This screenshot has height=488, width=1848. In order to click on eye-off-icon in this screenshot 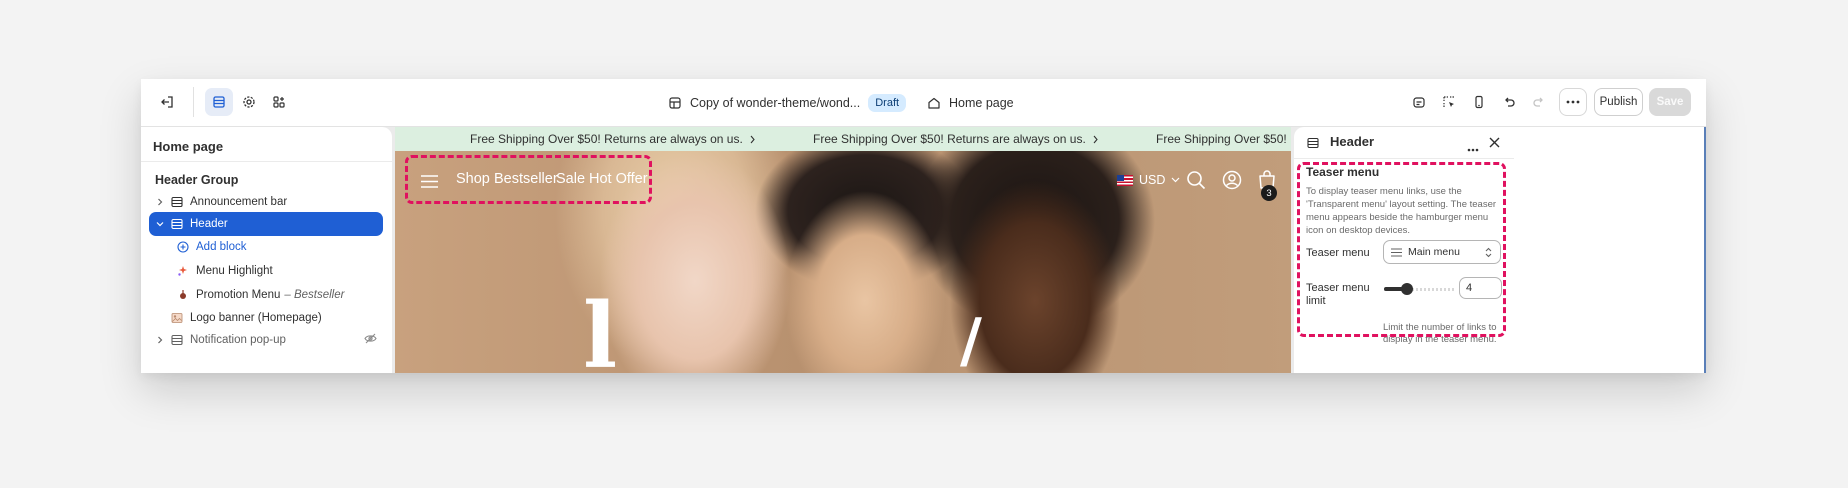, I will do `click(370, 340)`.